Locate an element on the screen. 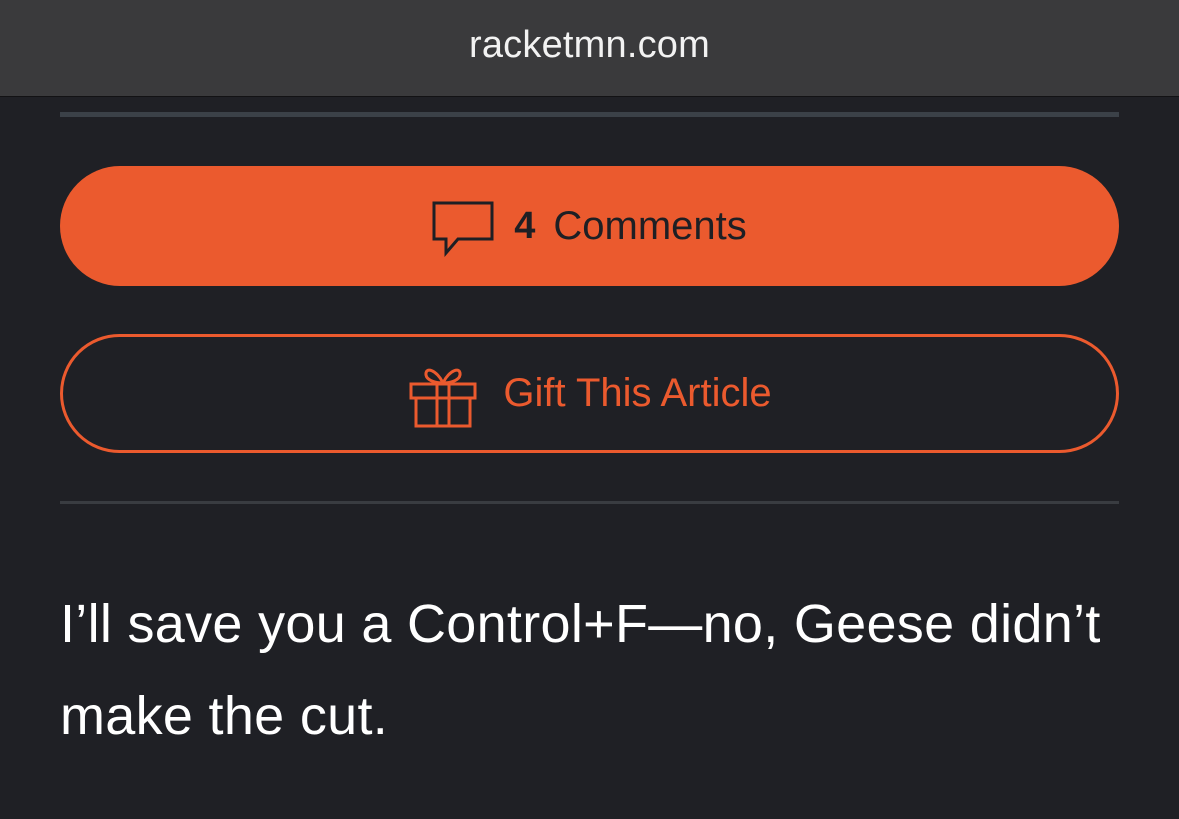  gift-article-label: Gift This Article is located at coordinates (637, 393).